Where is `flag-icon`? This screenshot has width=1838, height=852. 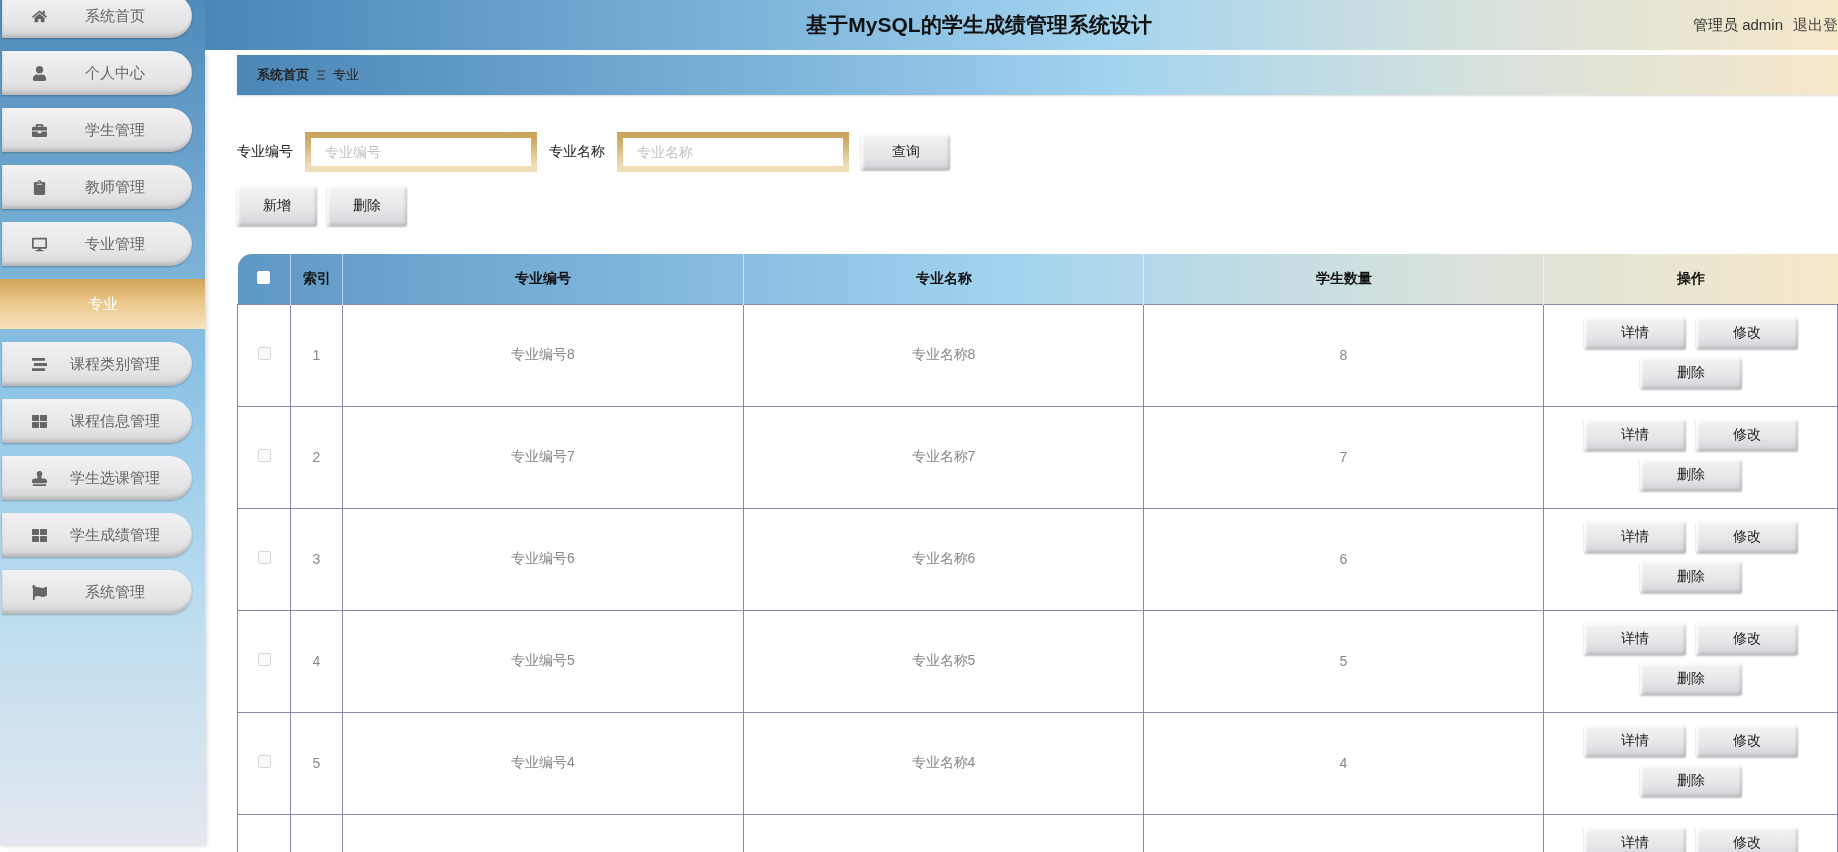 flag-icon is located at coordinates (39, 592).